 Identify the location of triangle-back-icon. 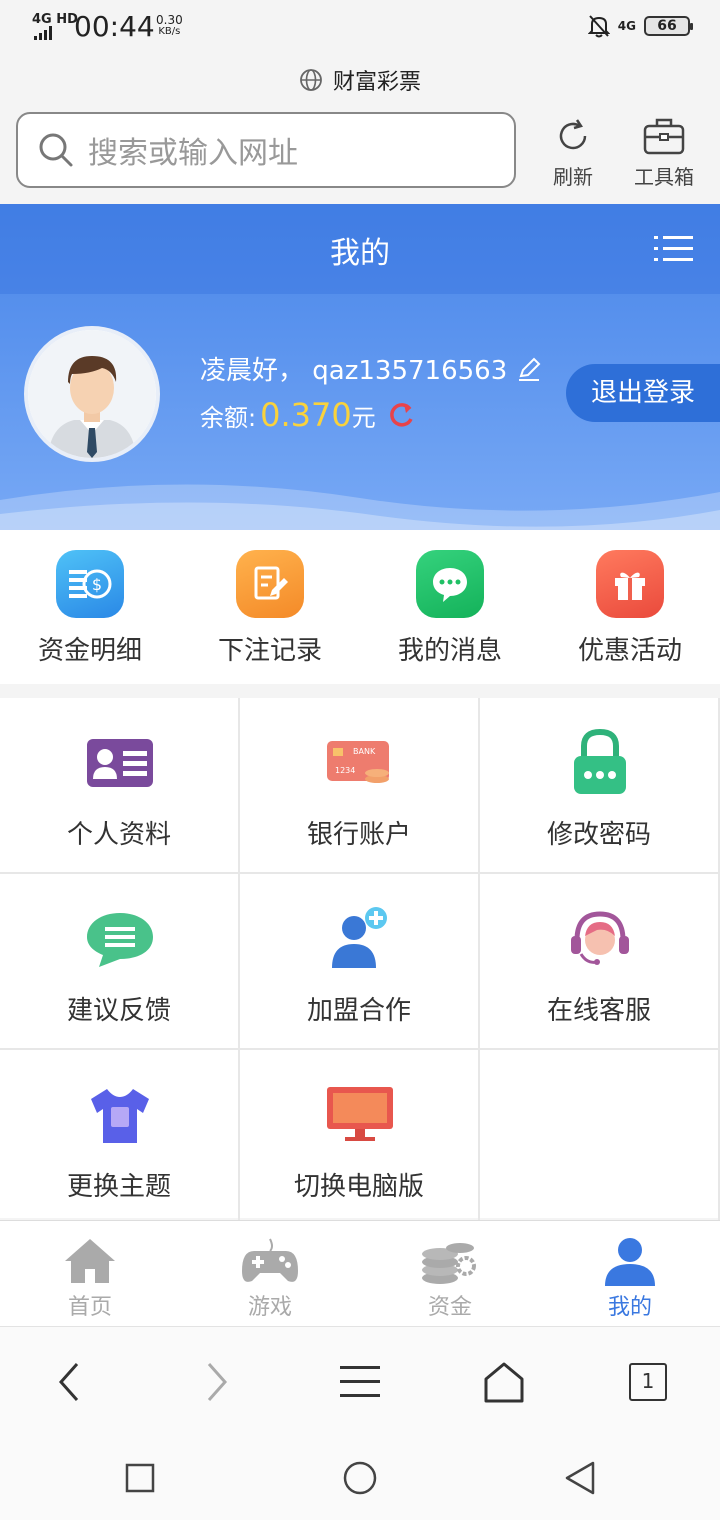
(580, 1478).